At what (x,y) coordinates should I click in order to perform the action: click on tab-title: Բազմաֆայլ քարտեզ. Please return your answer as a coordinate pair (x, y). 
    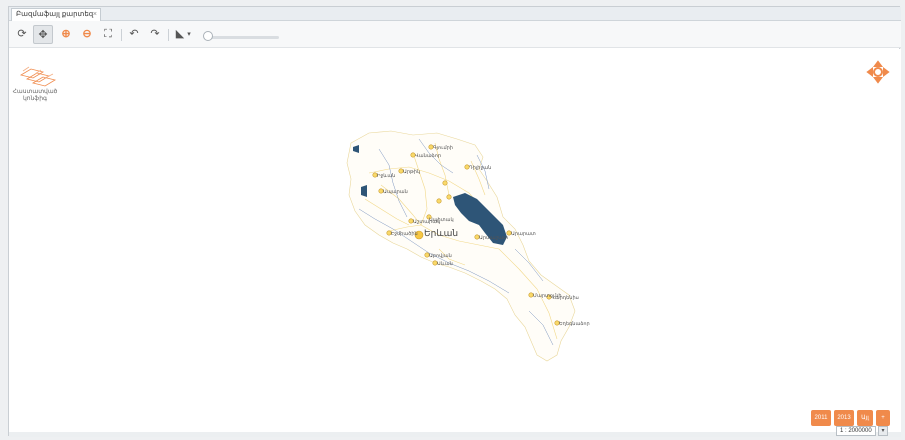
    Looking at the image, I should click on (55, 14).